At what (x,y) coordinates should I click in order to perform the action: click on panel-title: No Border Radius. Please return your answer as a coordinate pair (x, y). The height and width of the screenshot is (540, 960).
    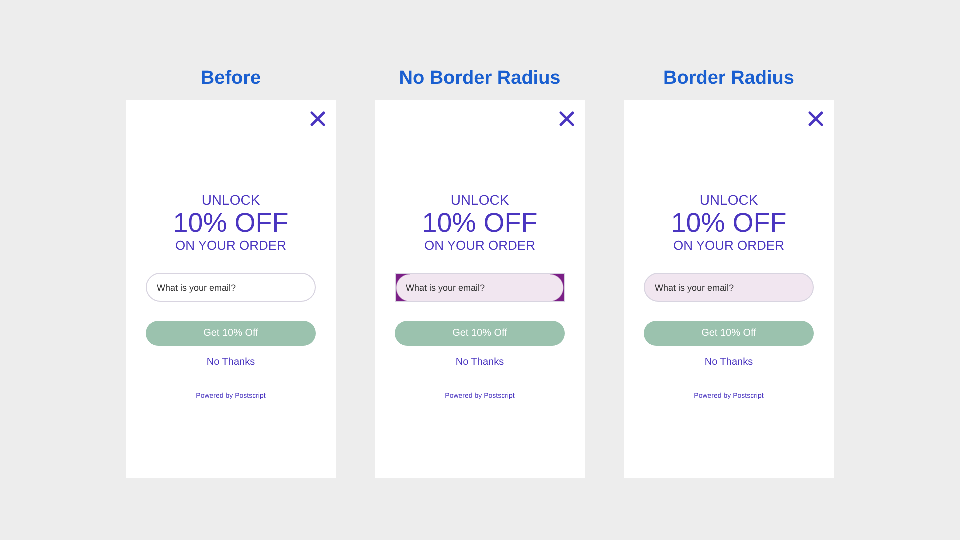
    Looking at the image, I should click on (480, 79).